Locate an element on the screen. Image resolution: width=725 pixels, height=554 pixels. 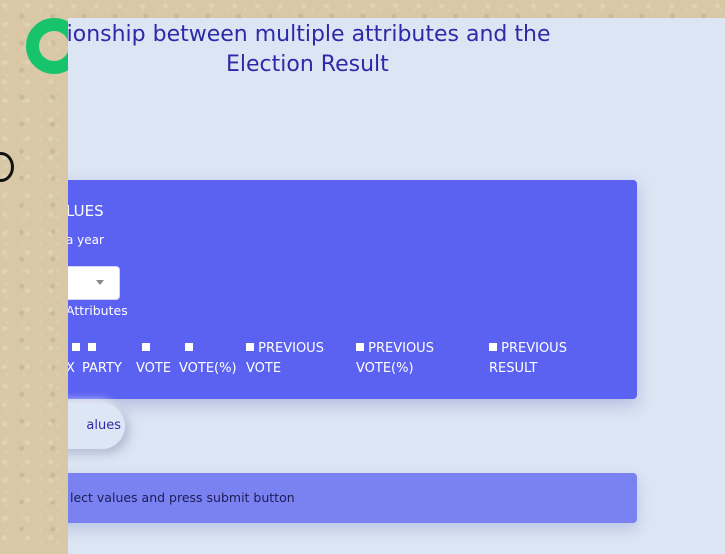
attributes-label: Attributes is located at coordinates (98, 310).